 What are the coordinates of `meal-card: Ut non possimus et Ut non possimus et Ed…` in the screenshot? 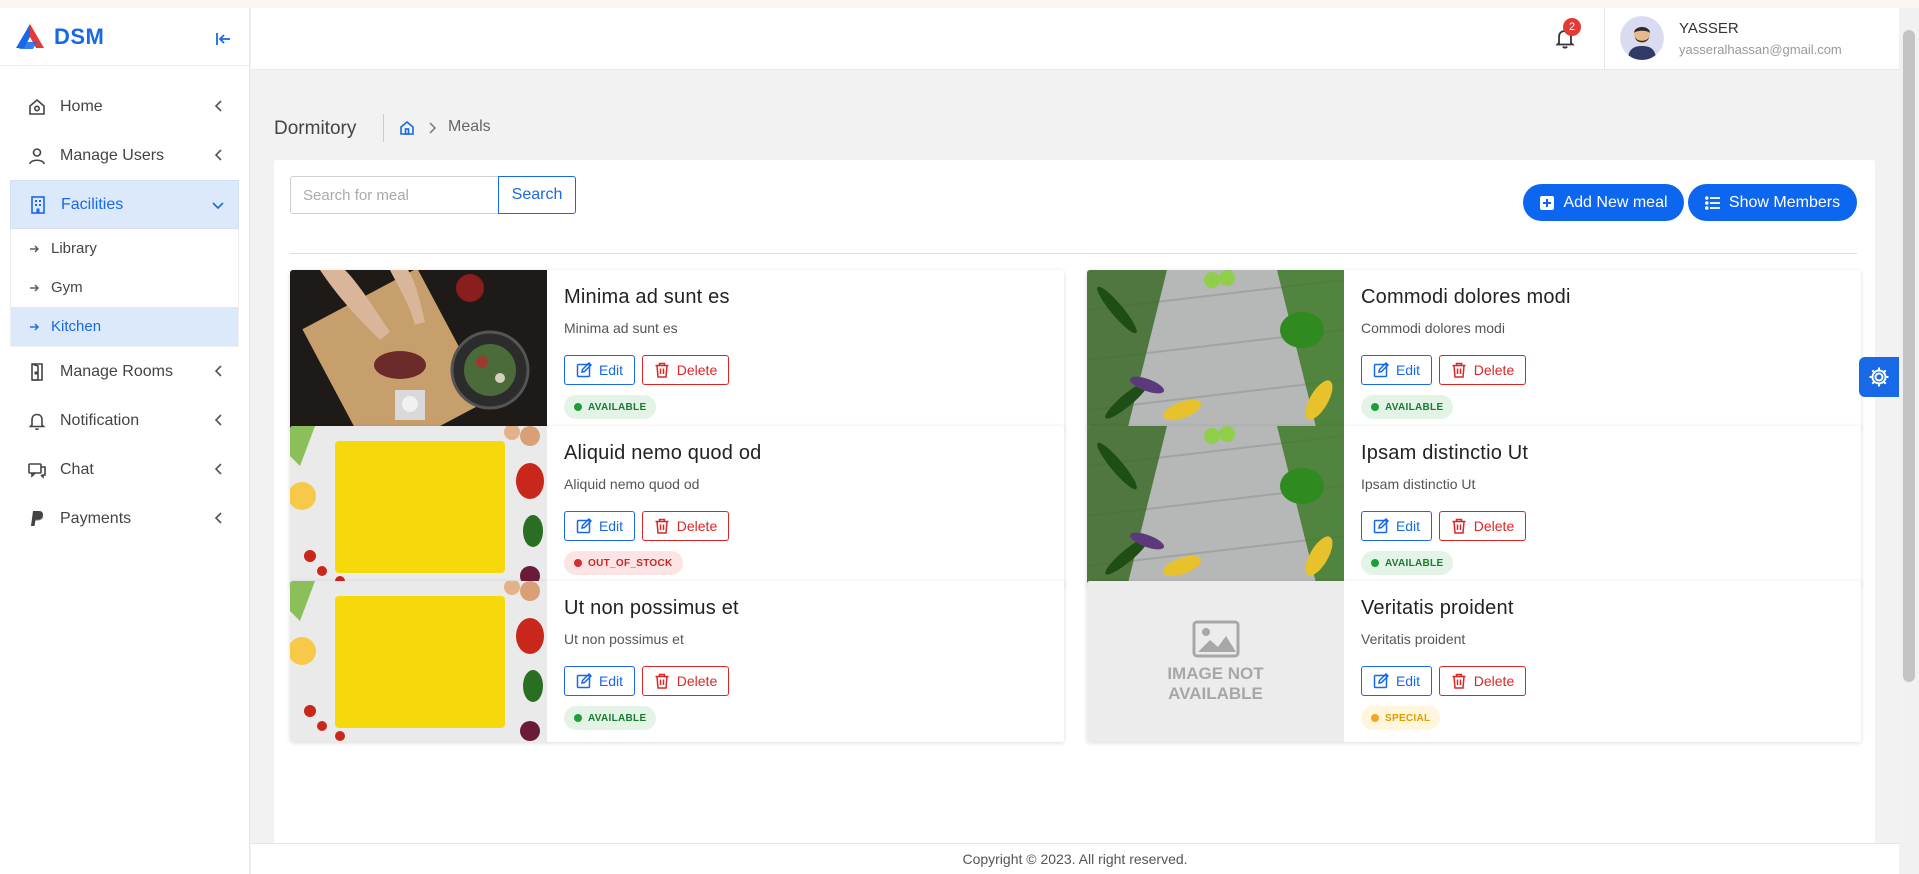 It's located at (677, 661).